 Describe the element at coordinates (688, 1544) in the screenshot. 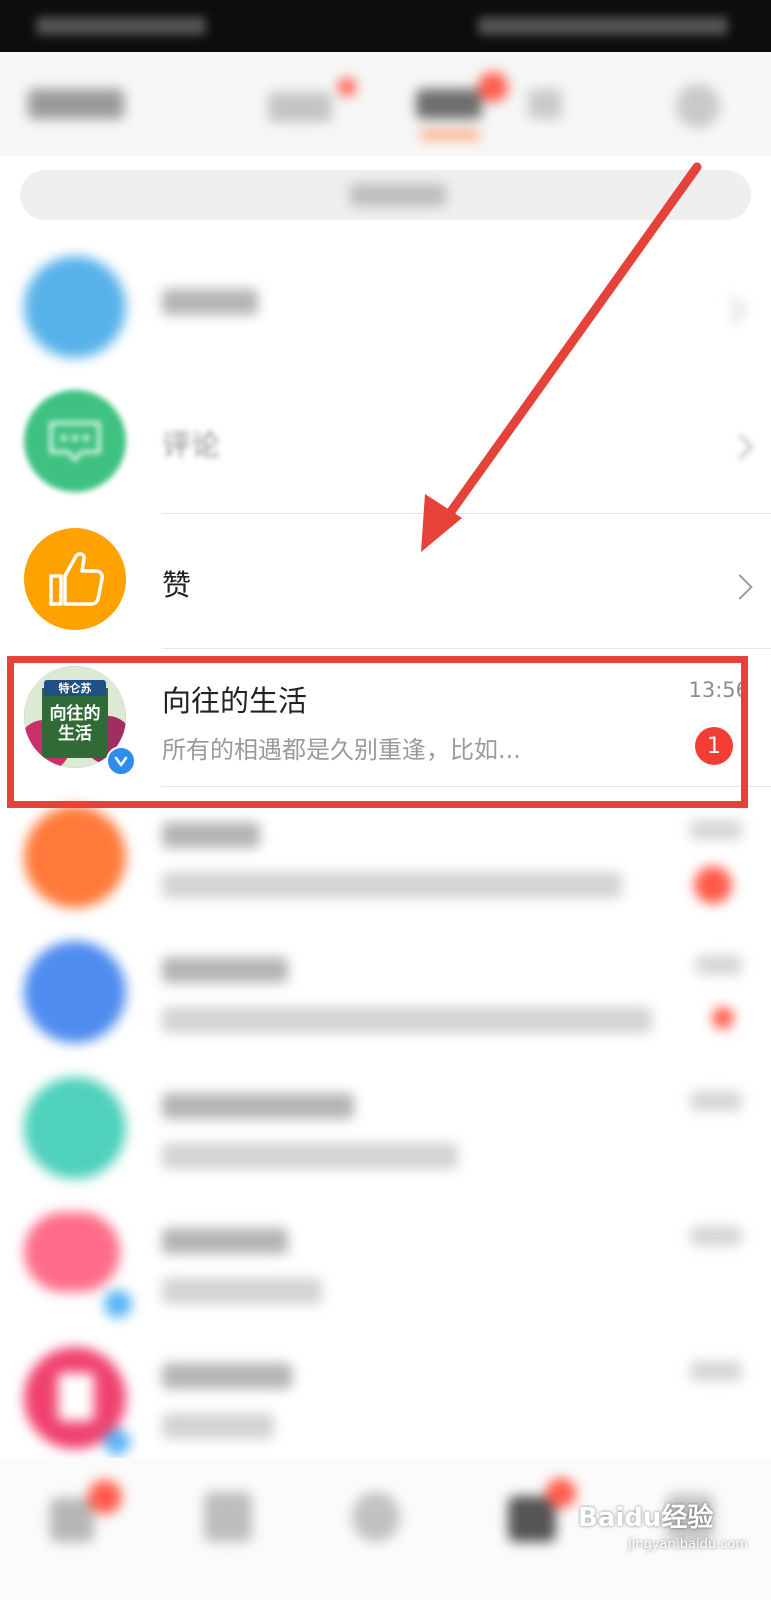

I see `watermark-url: jingyan.baidu.com` at that location.